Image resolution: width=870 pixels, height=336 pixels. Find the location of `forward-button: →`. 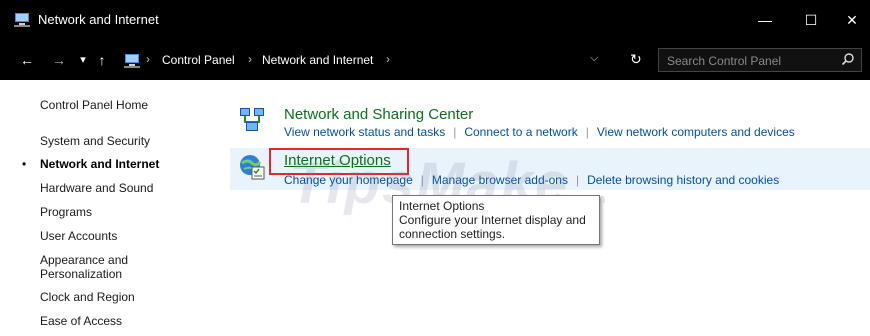

forward-button: → is located at coordinates (59, 60).